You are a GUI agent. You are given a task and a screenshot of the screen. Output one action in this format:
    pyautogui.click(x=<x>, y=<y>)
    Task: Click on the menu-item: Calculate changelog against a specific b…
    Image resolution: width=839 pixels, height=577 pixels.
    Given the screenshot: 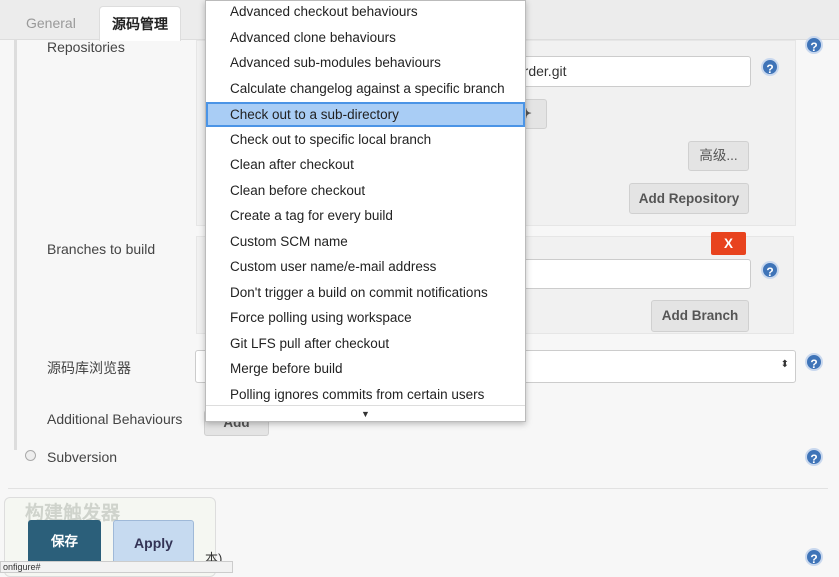 What is the action you would take?
    pyautogui.click(x=365, y=89)
    